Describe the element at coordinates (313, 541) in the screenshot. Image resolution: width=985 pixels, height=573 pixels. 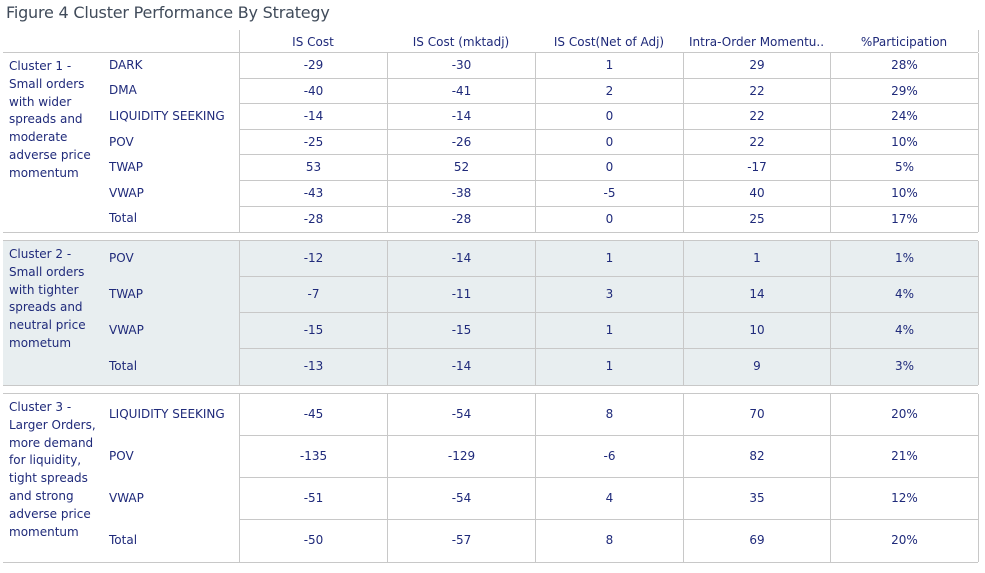
I see `value-cell: -50` at that location.